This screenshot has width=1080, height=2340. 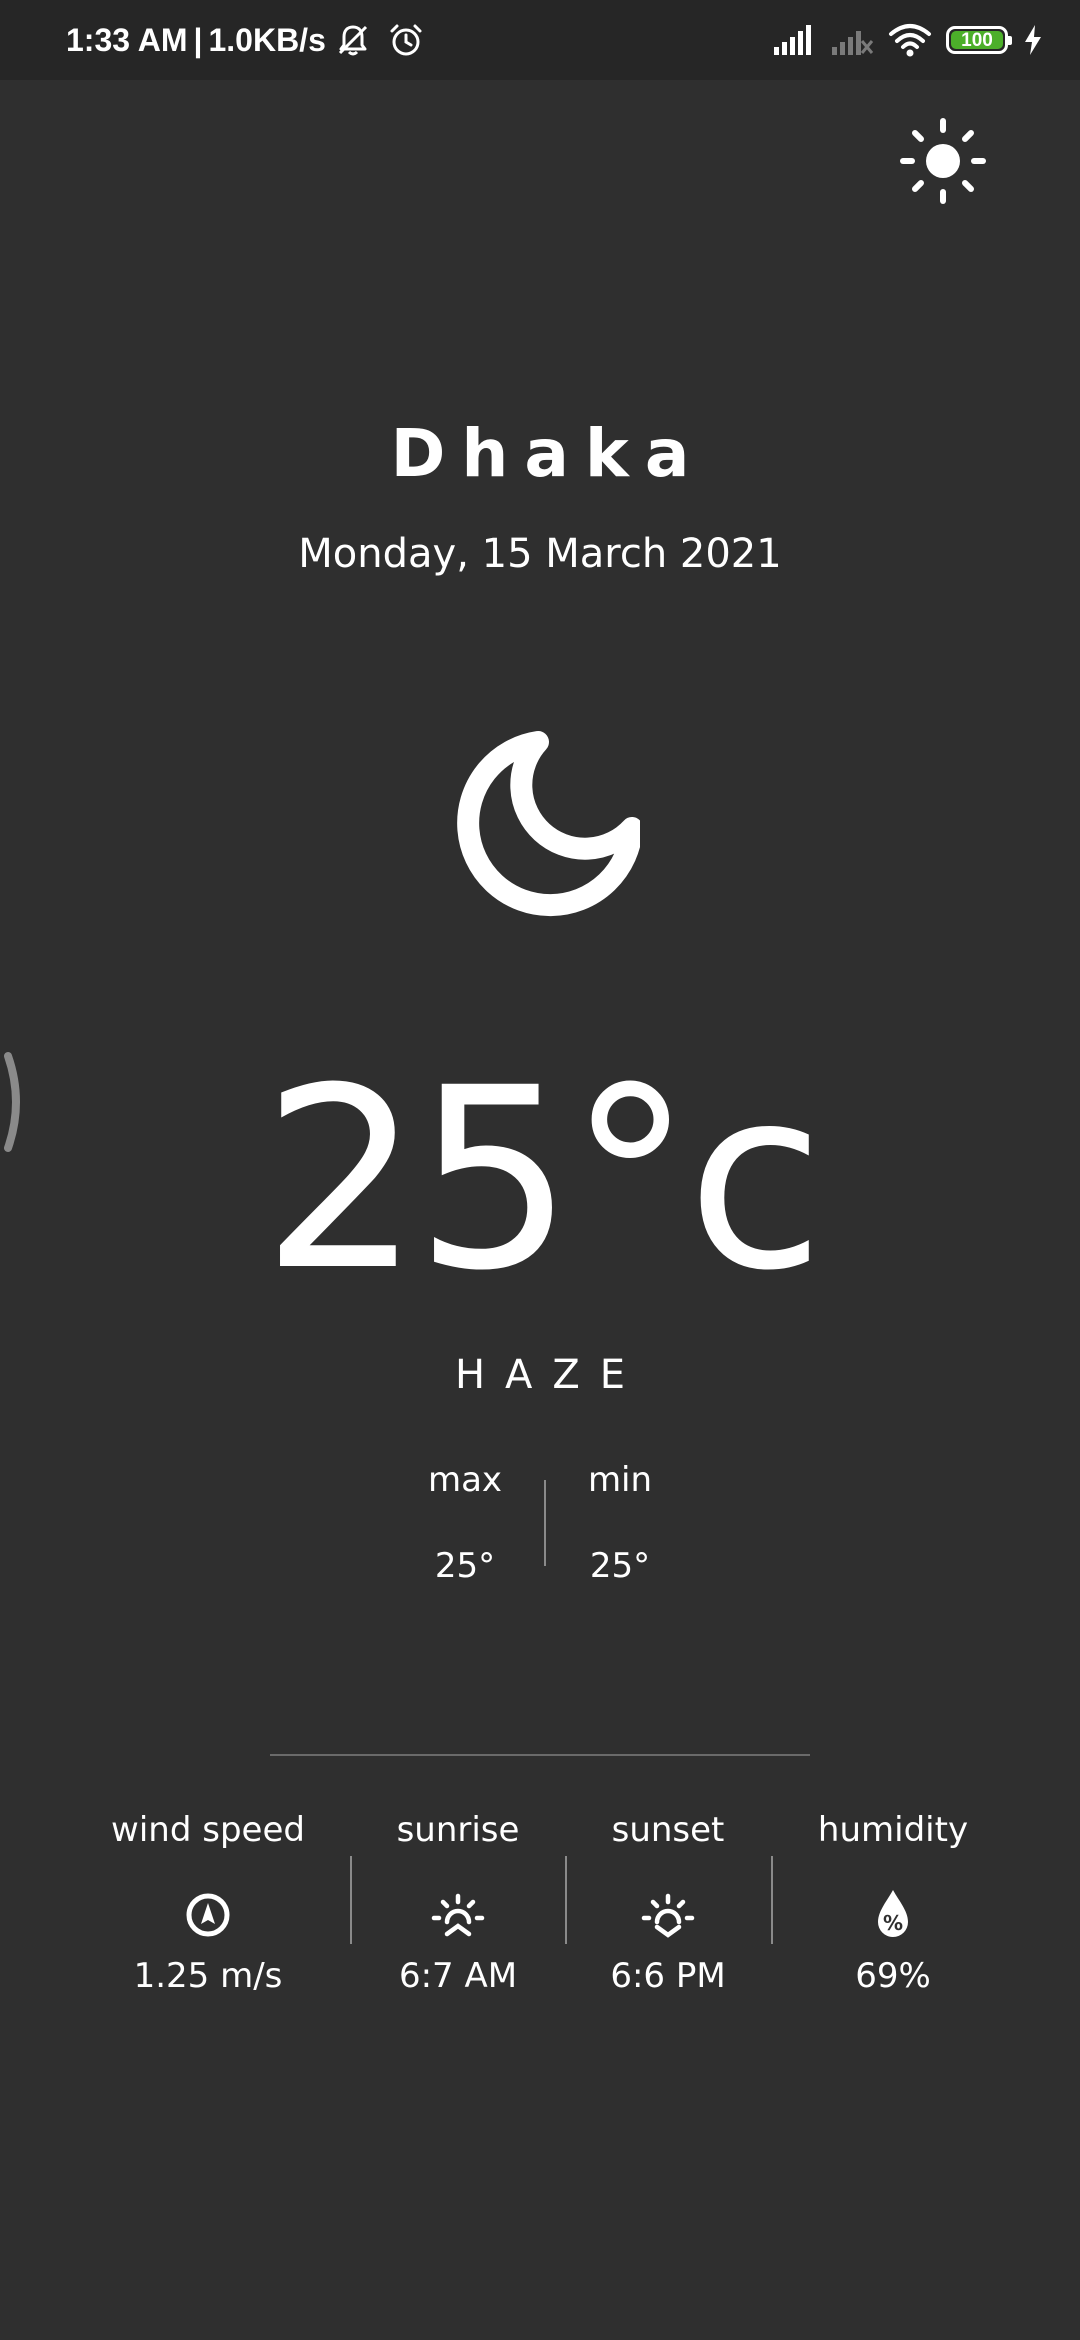 What do you see at coordinates (668, 1915) in the screenshot?
I see `sunset-icon` at bounding box center [668, 1915].